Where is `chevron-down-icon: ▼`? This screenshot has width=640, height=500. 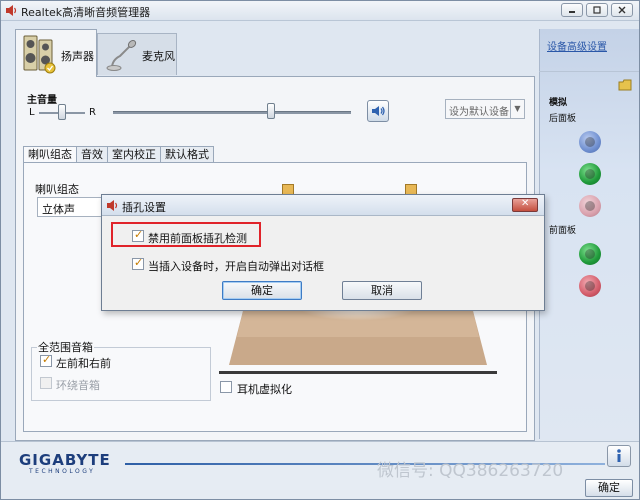
chevron-down-icon: ▼ is located at coordinates (517, 109).